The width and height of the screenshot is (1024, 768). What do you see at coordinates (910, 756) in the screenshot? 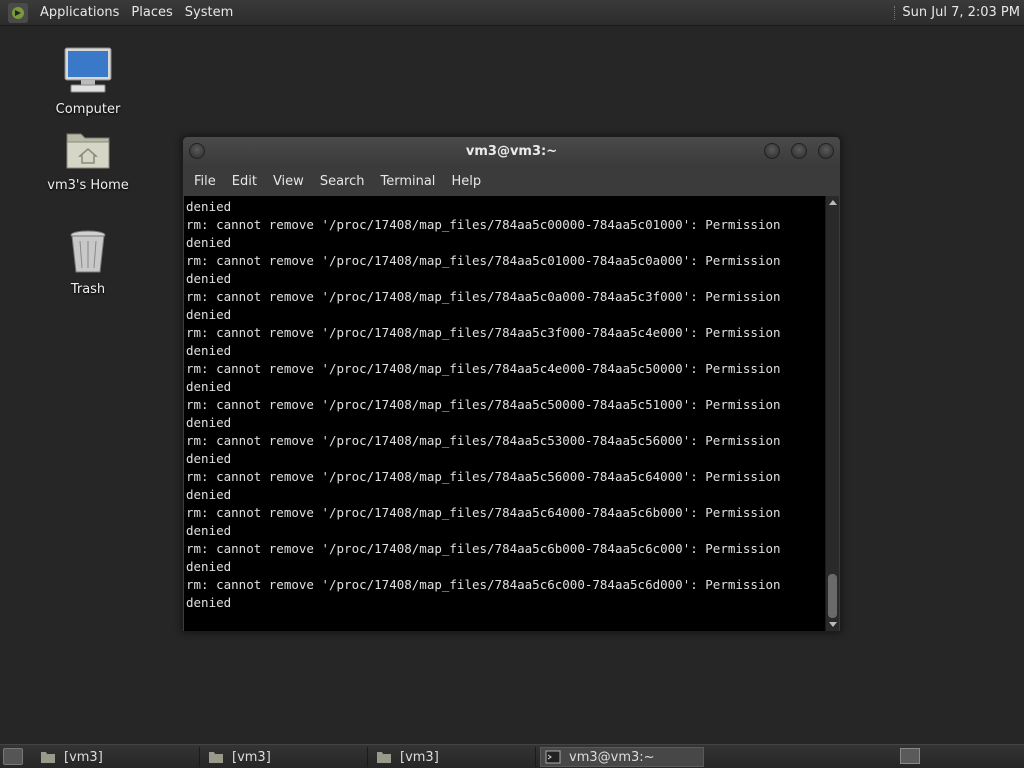
I see `workspace-switcher` at bounding box center [910, 756].